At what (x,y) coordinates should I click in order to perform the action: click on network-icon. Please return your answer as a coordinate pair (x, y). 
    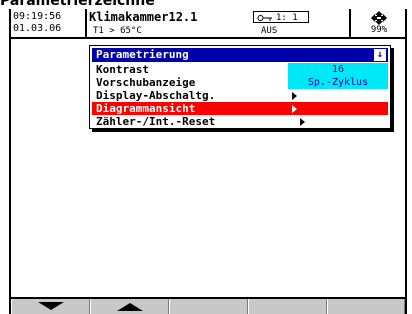
    Looking at the image, I should click on (379, 18).